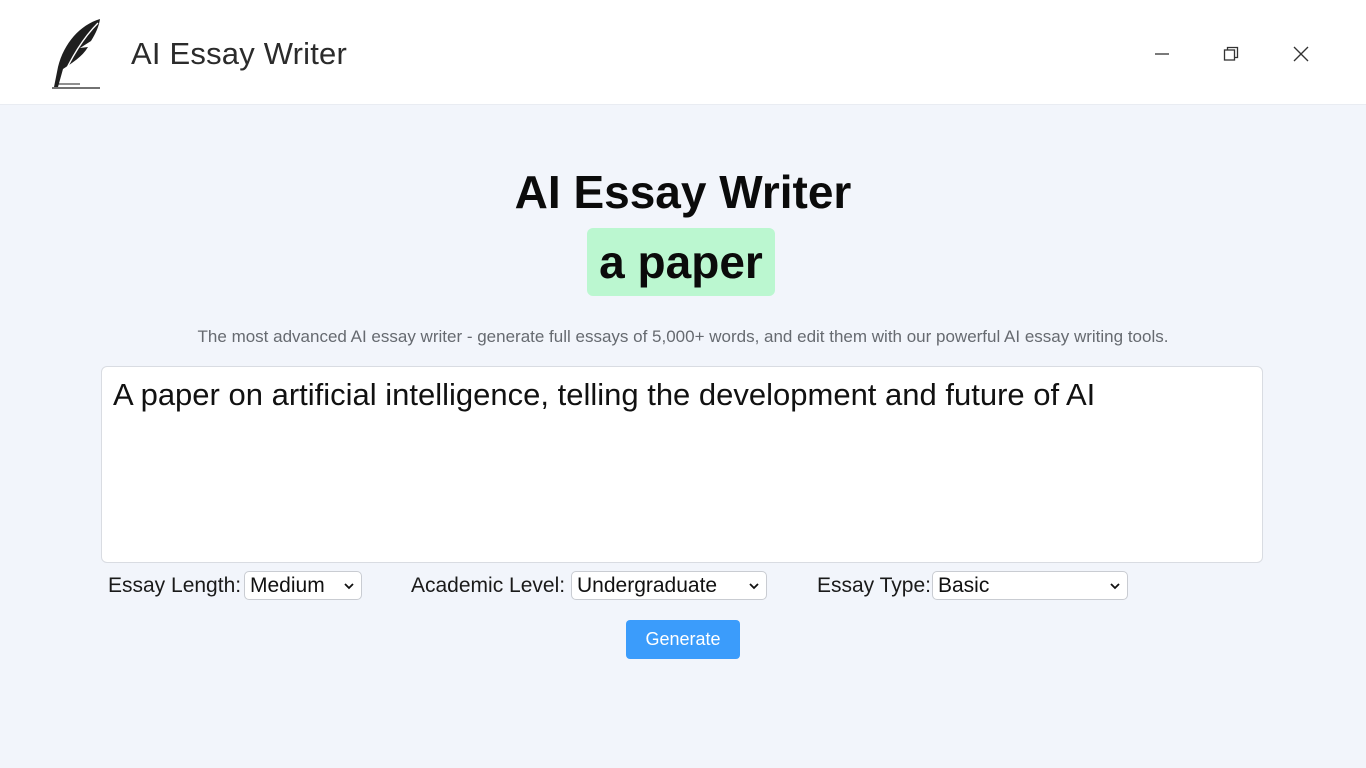 The image size is (1366, 768). What do you see at coordinates (76, 54) in the screenshot?
I see `feather-quill-icon` at bounding box center [76, 54].